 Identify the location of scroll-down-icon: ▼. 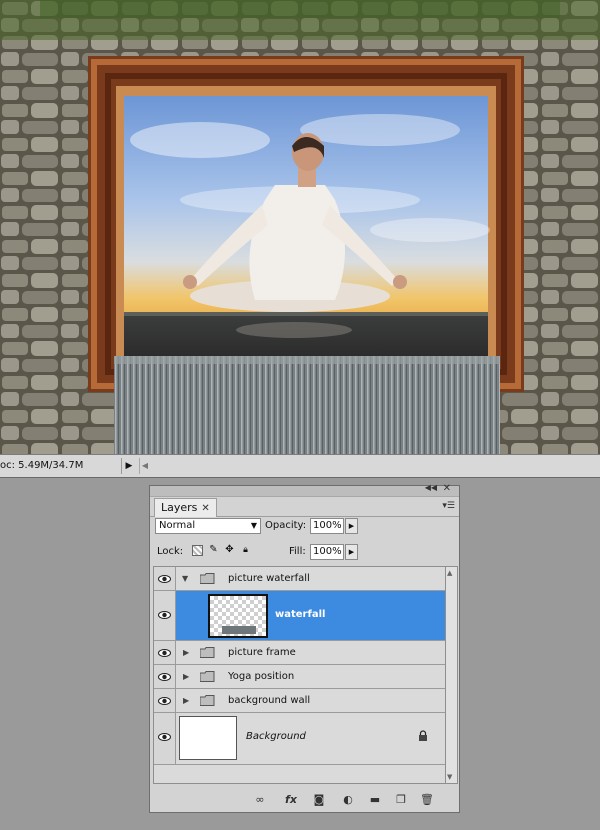
(449, 777).